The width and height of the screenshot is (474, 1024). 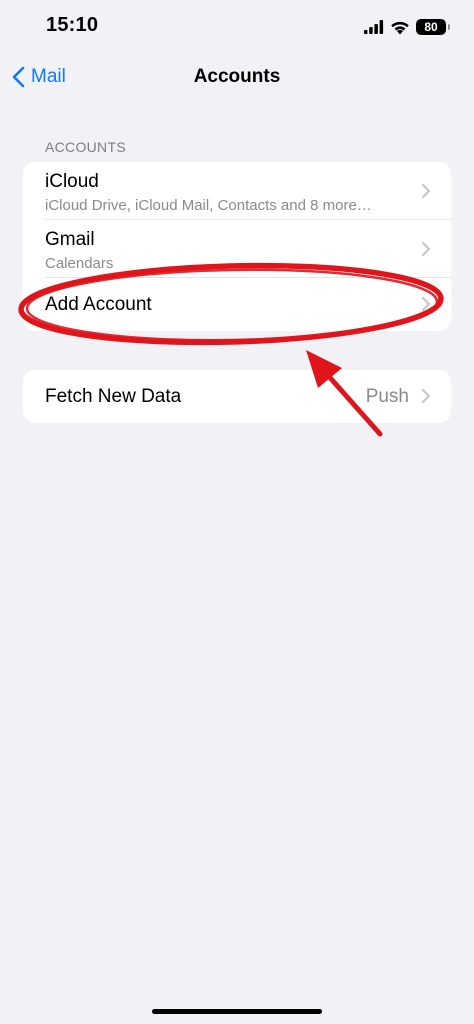 What do you see at coordinates (449, 27) in the screenshot?
I see `battery-cap` at bounding box center [449, 27].